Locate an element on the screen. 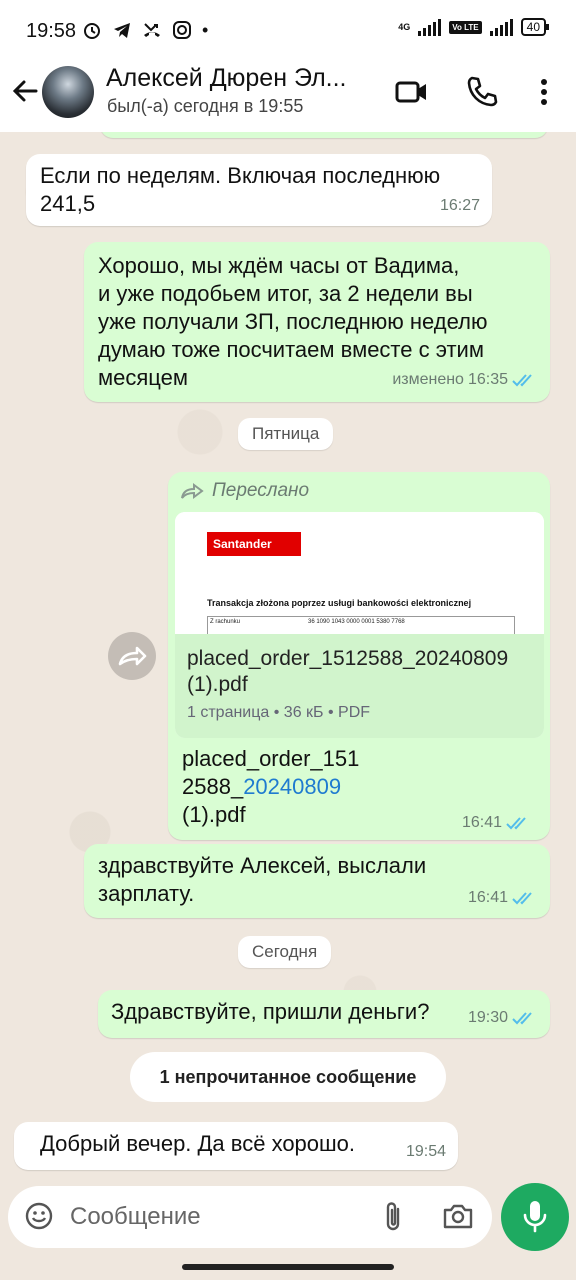  document-file-name: placed_order_1512588_20240809 (1).pdf is located at coordinates (348, 671).